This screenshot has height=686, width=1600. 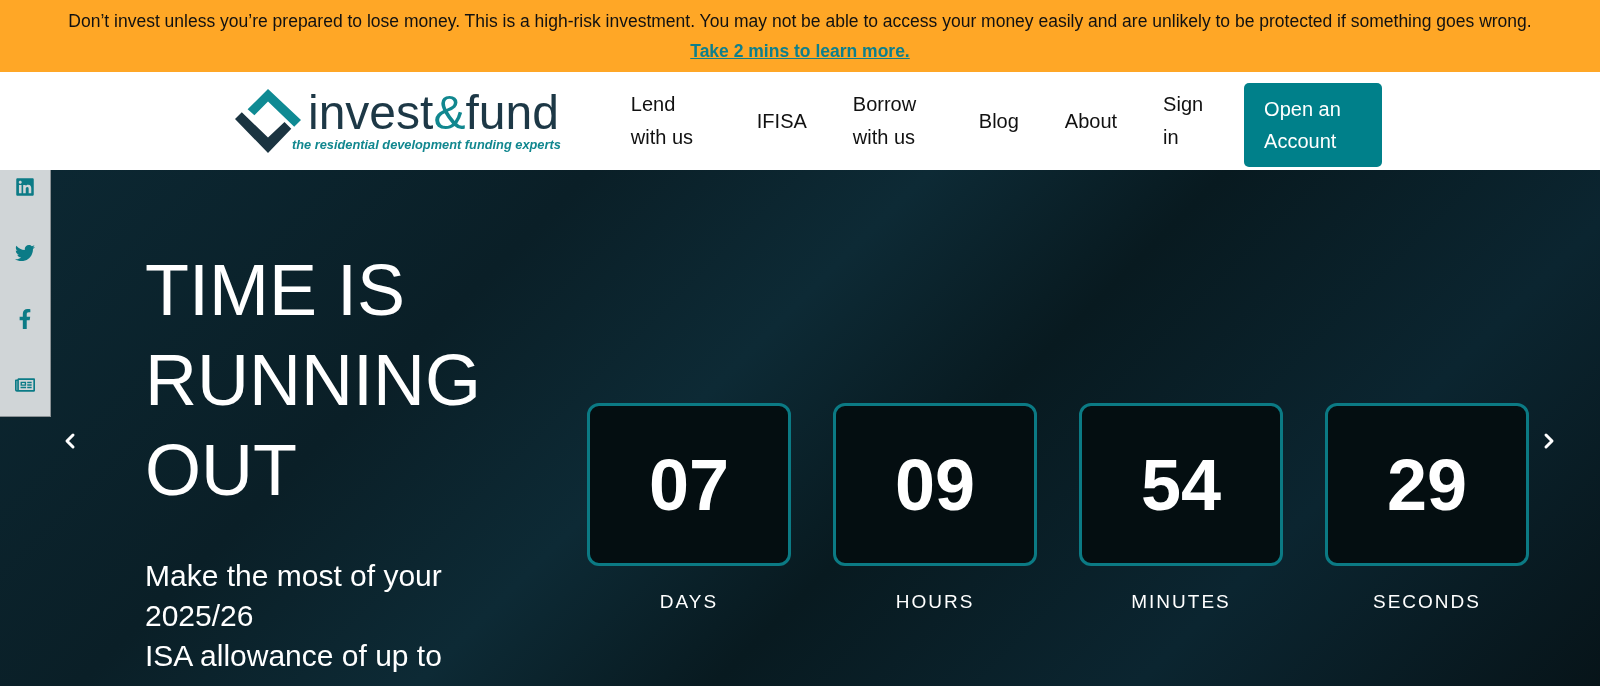 What do you see at coordinates (935, 484) in the screenshot?
I see `countdown-value: 09` at bounding box center [935, 484].